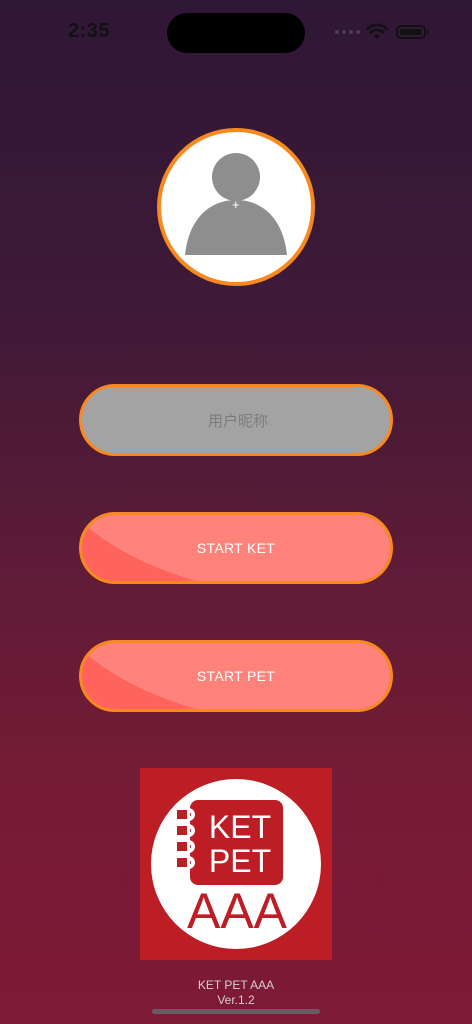  I want to click on avatar-picker: +, so click(236, 207).